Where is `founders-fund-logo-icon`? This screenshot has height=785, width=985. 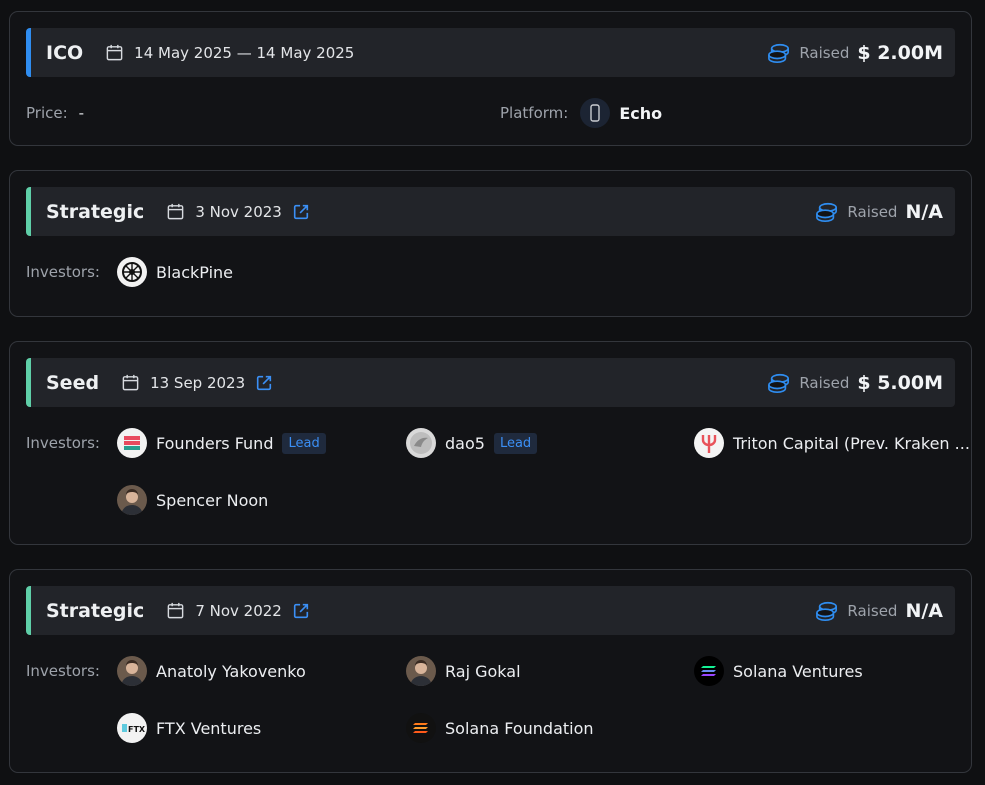 founders-fund-logo-icon is located at coordinates (132, 443).